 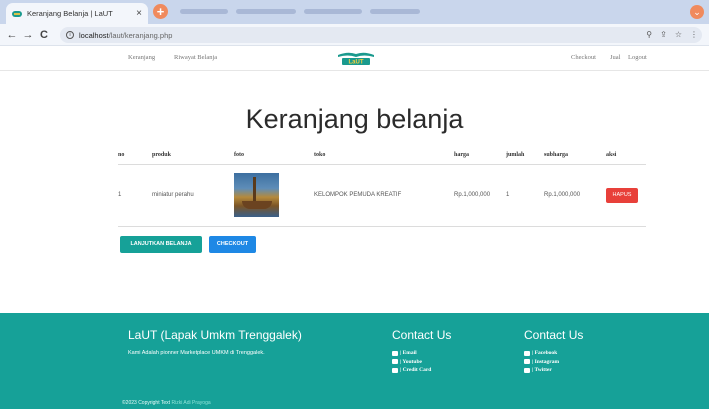 I want to click on site-logo: LaUT, so click(x=356, y=58).